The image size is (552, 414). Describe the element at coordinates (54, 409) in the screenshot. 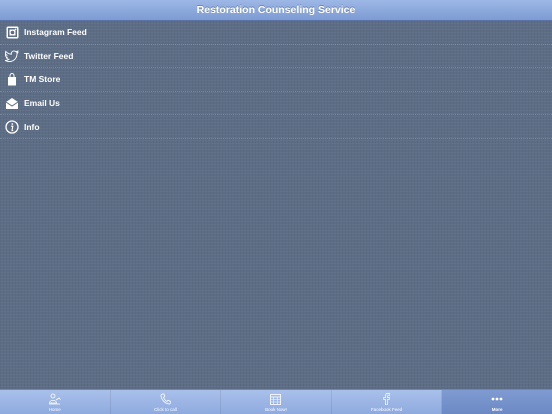

I see `tab-label: Home` at that location.